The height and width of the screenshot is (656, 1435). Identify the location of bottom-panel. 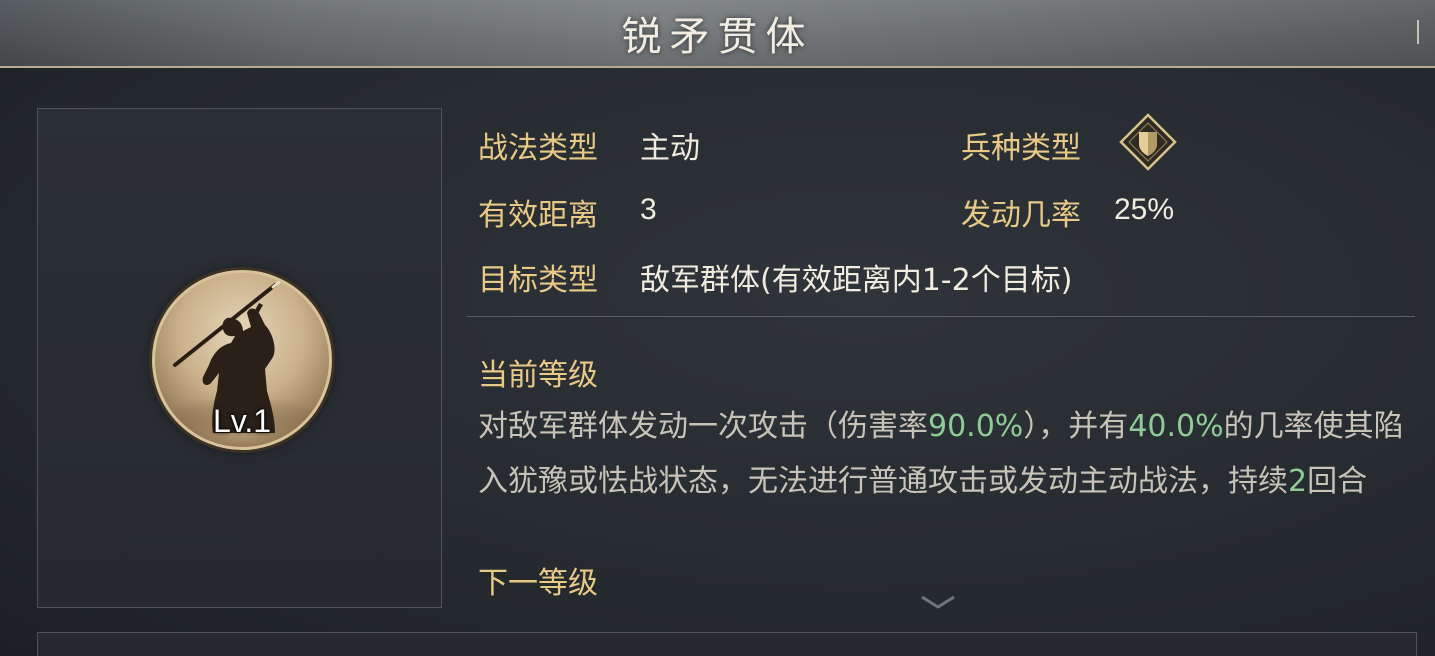
(727, 644).